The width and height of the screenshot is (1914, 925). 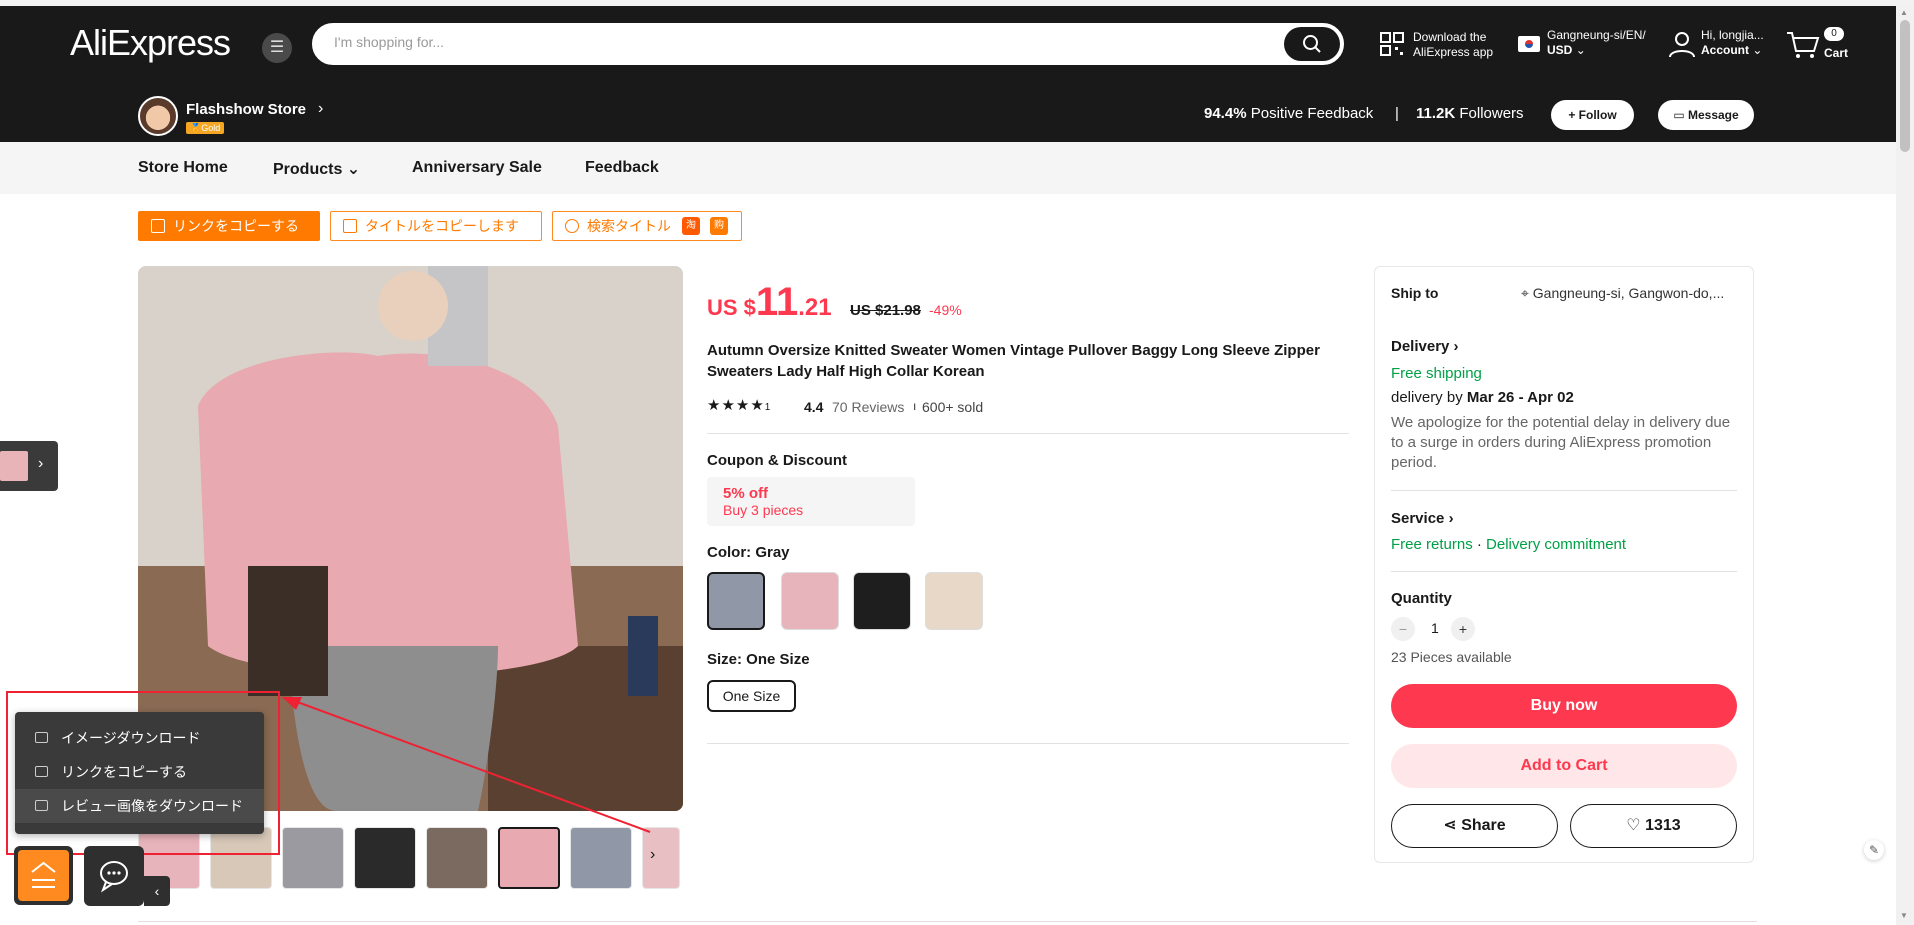 I want to click on currency: USD, so click(x=1560, y=50).